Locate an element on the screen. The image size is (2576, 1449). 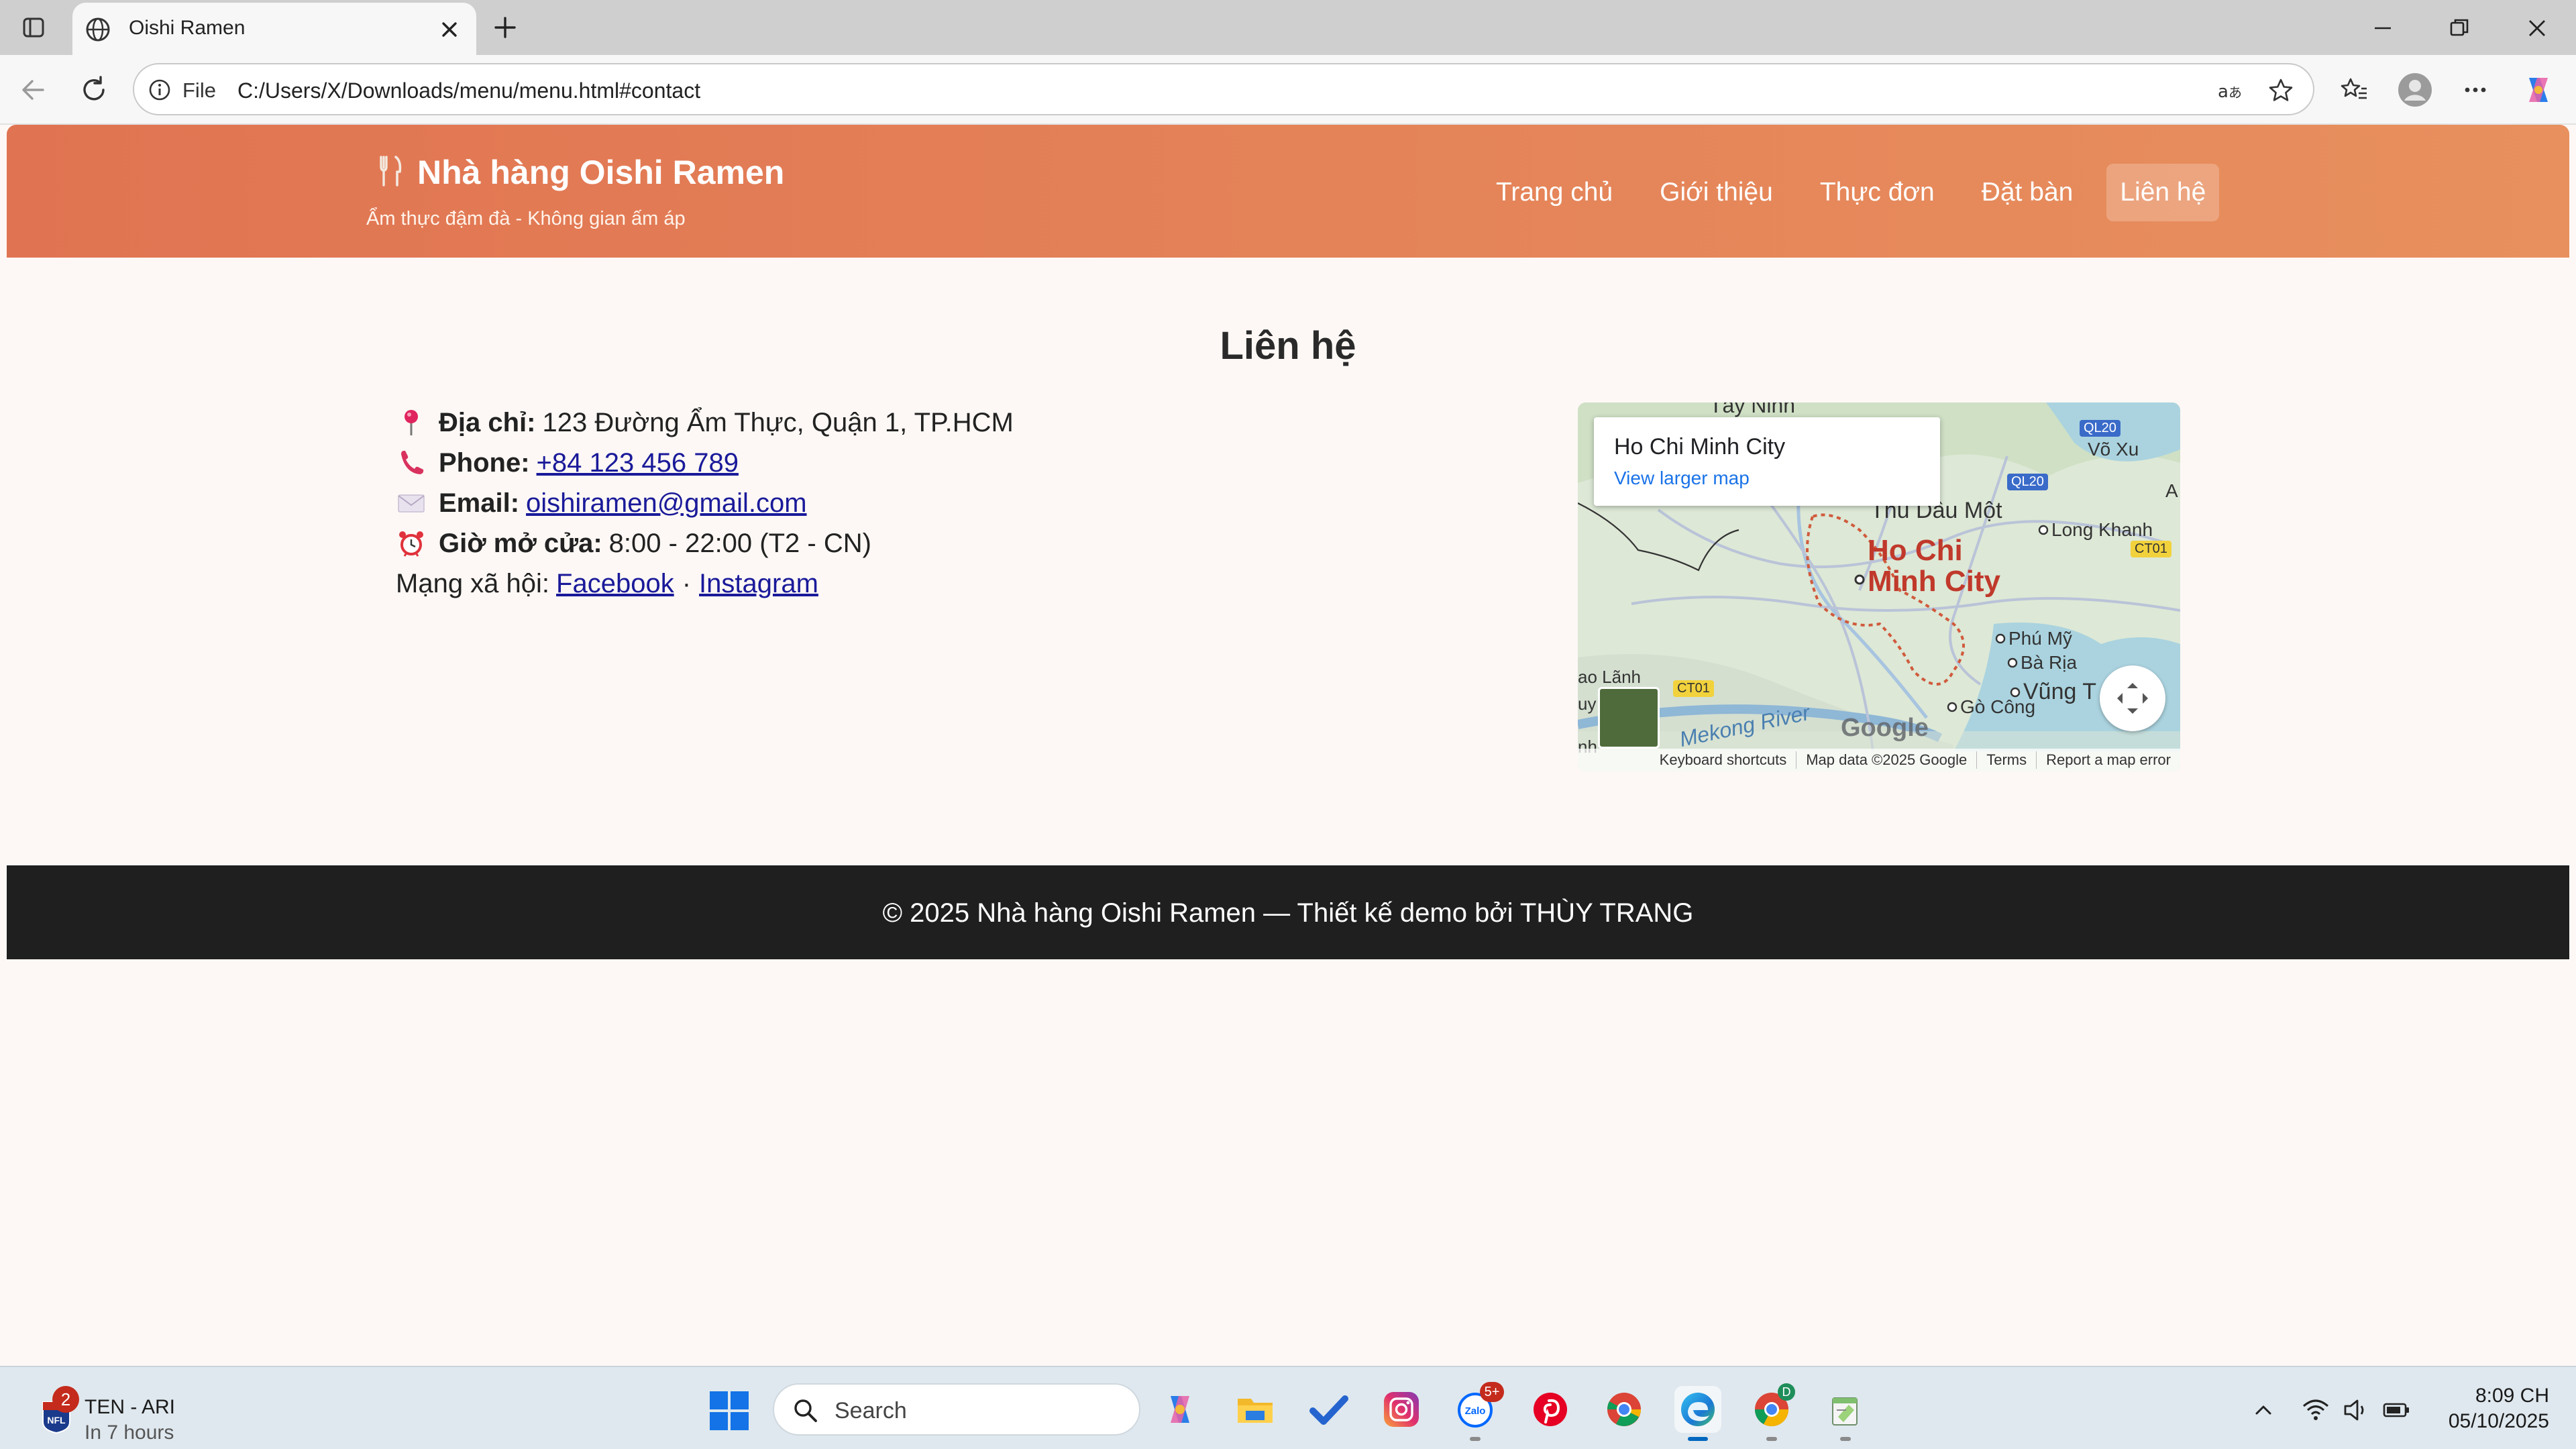
svg-text: NFL is located at coordinates (56, 1420).